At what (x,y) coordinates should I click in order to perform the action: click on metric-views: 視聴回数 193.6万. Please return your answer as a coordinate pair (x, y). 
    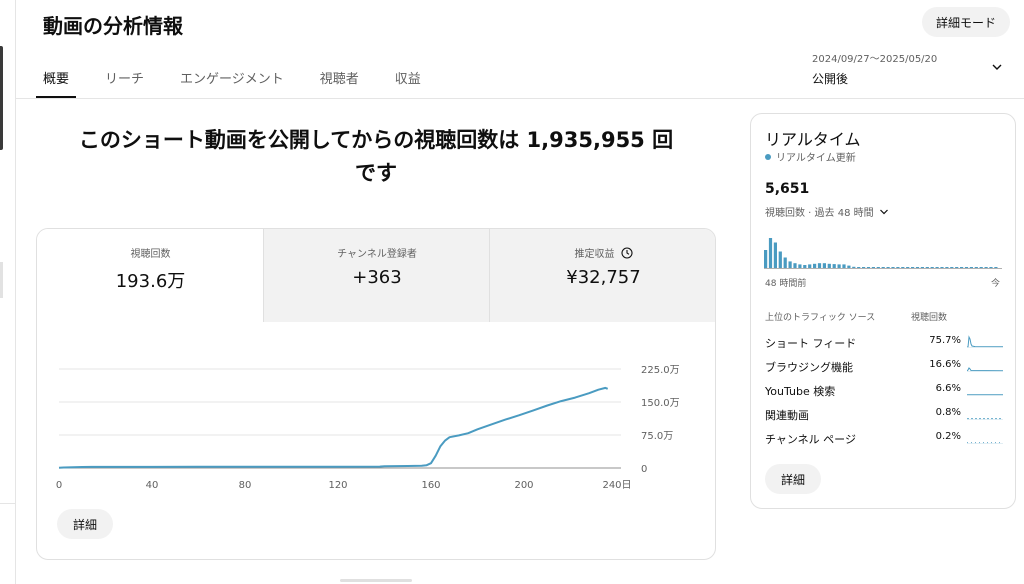
    Looking at the image, I should click on (150, 275).